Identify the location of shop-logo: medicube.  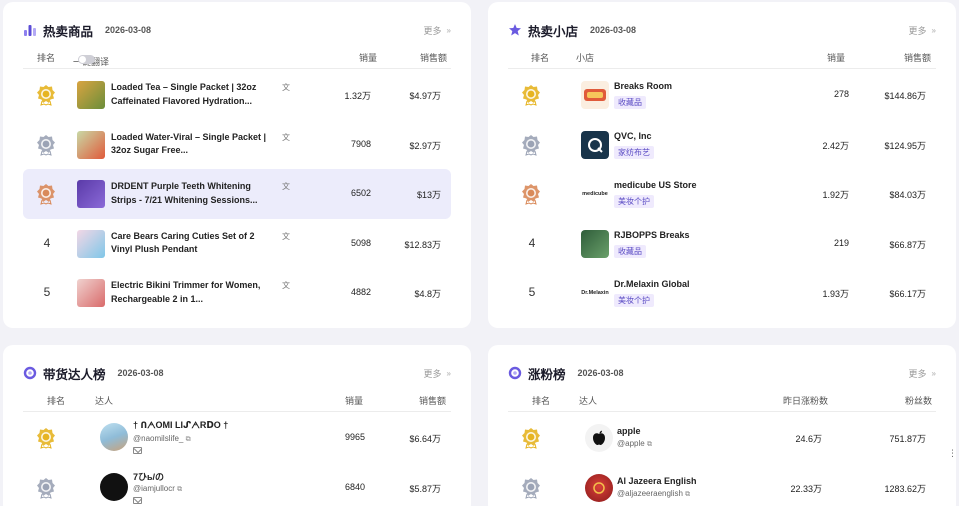
(595, 194).